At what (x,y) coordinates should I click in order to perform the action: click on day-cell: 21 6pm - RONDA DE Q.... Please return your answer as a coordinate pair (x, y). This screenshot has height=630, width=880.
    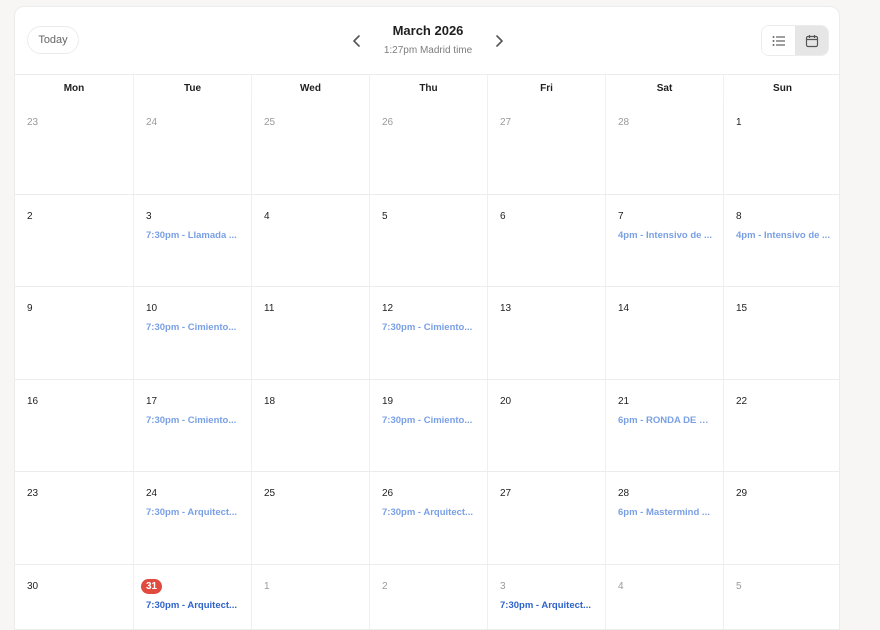
    Looking at the image, I should click on (664, 425).